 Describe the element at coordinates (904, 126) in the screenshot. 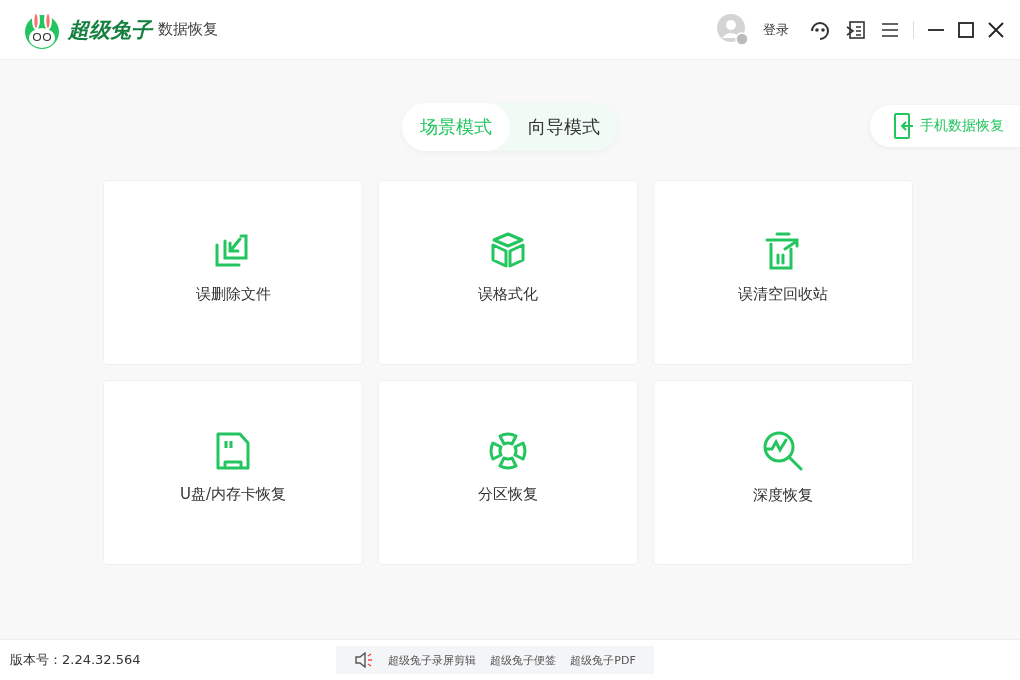

I see `phone-icon` at that location.